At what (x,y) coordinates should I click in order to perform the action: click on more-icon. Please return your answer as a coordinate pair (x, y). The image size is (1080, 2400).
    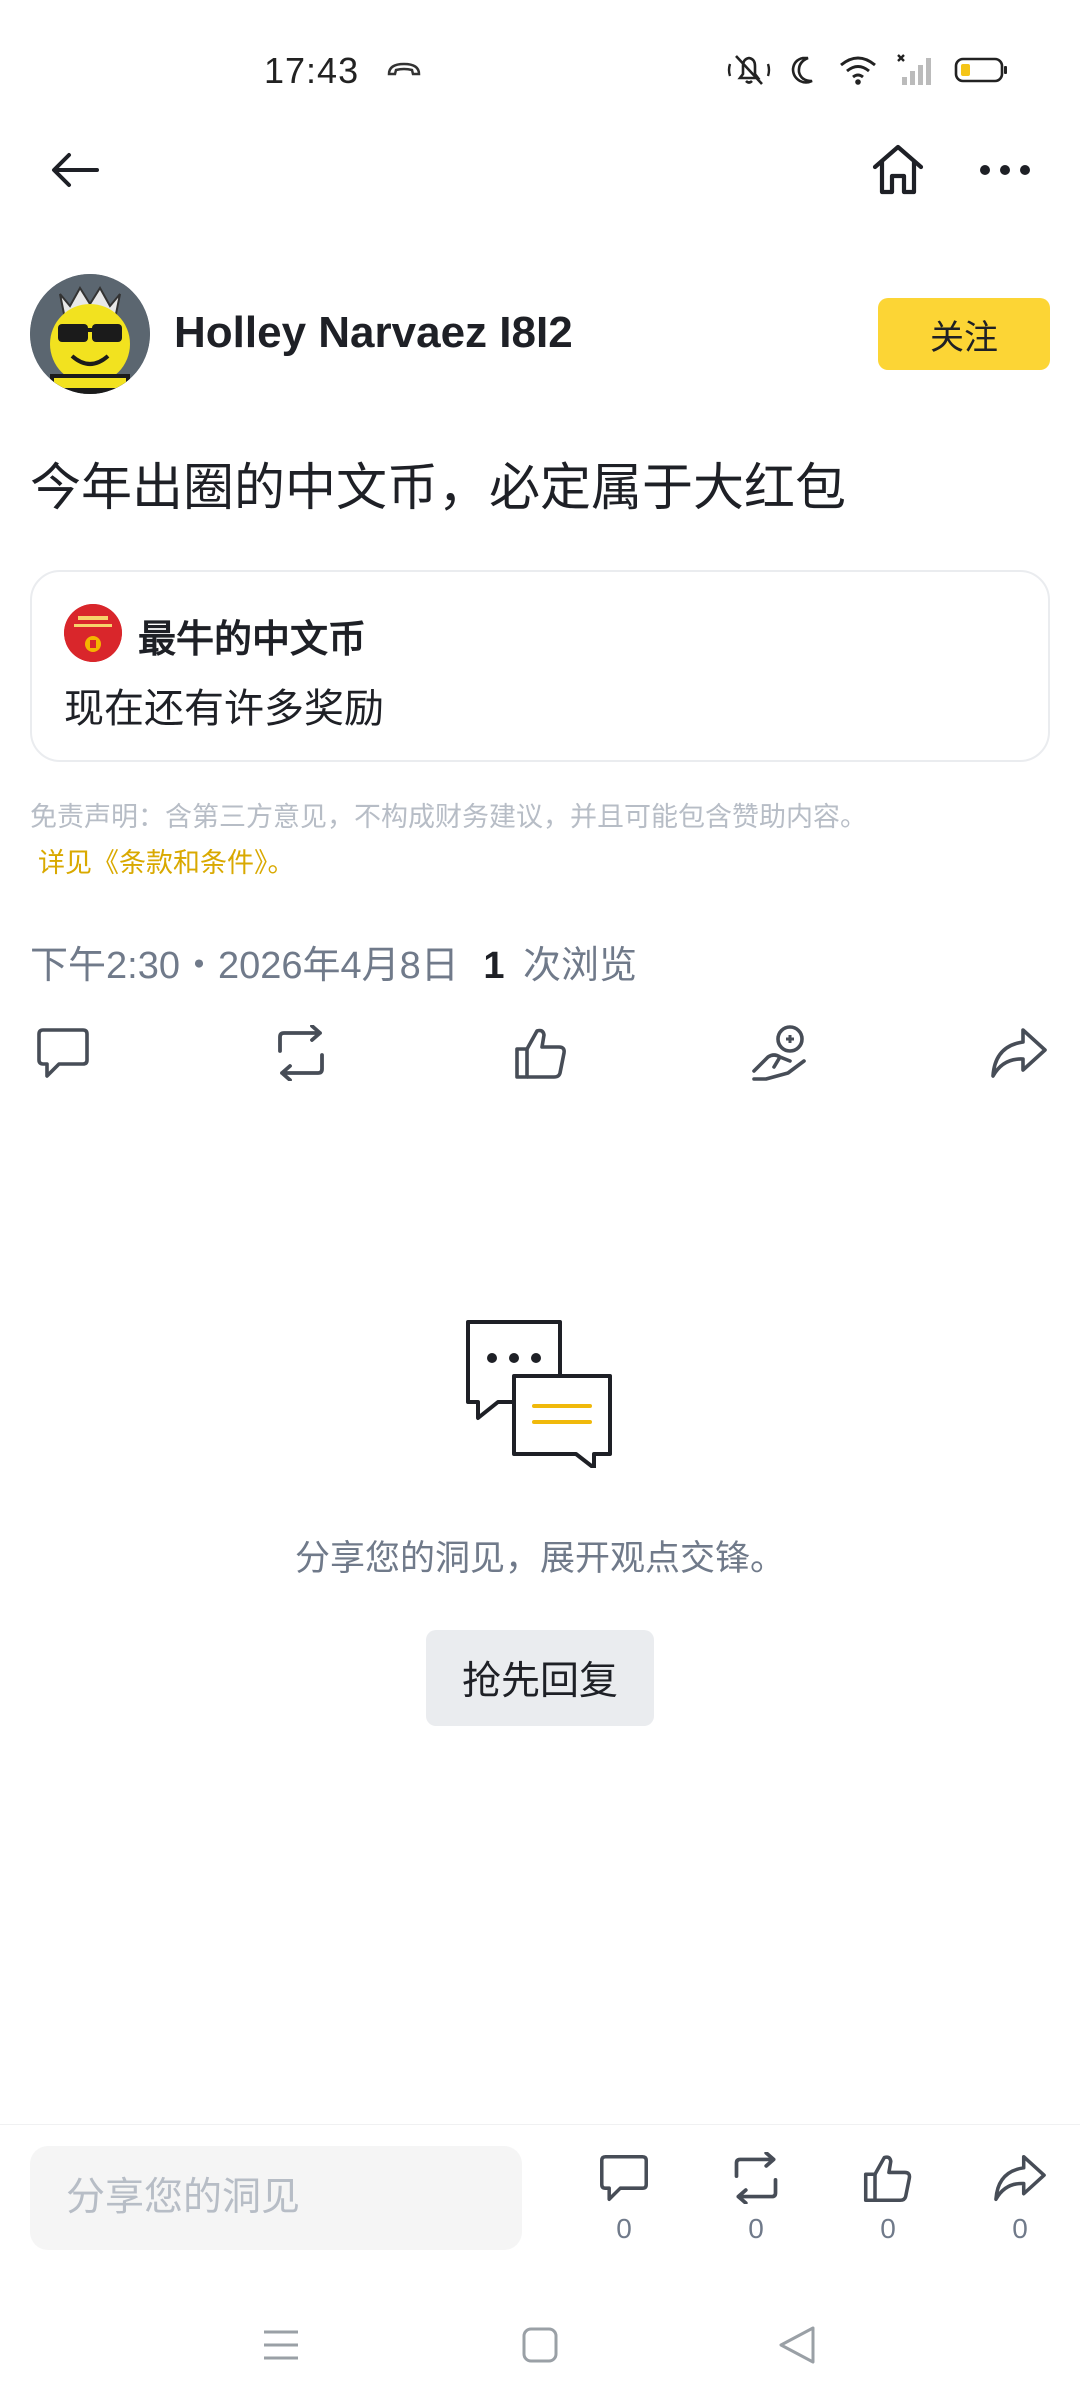
    Looking at the image, I should click on (1005, 170).